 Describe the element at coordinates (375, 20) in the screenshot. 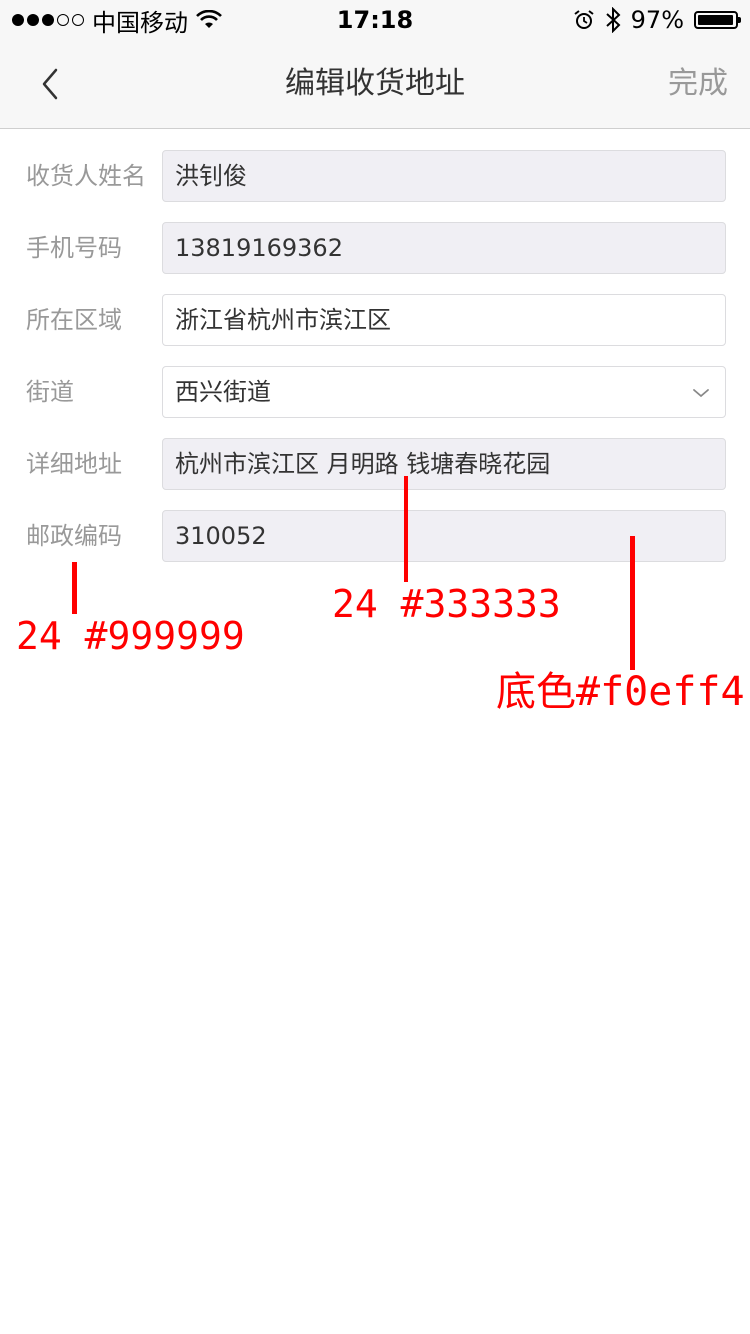

I see `status-bar: 中国移动 17:18 97%` at that location.